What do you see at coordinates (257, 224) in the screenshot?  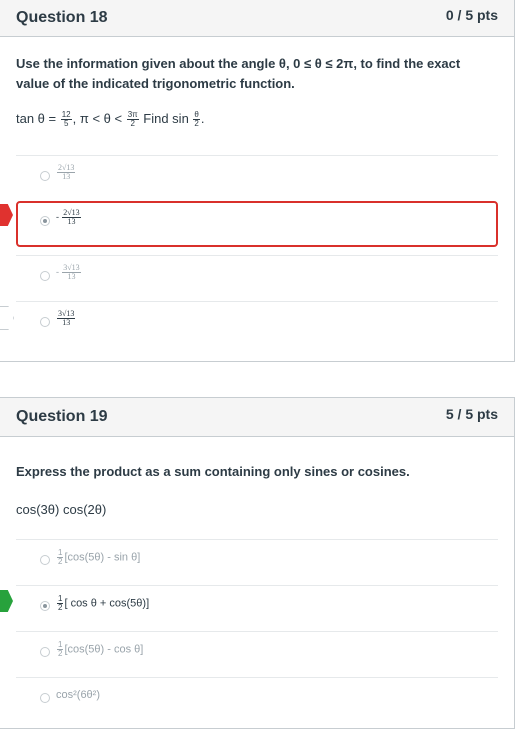 I see `answer-option-selected-incorrect: - 2√13 13` at bounding box center [257, 224].